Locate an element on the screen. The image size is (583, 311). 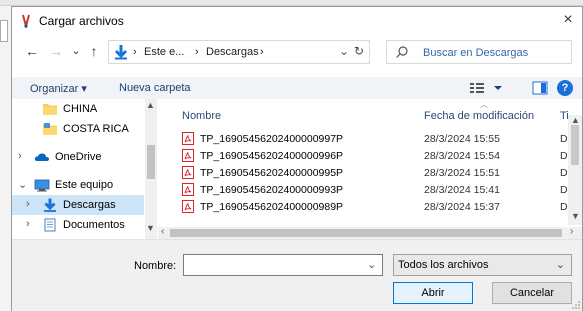
file-type-value: Todos los archivos is located at coordinates (443, 265).